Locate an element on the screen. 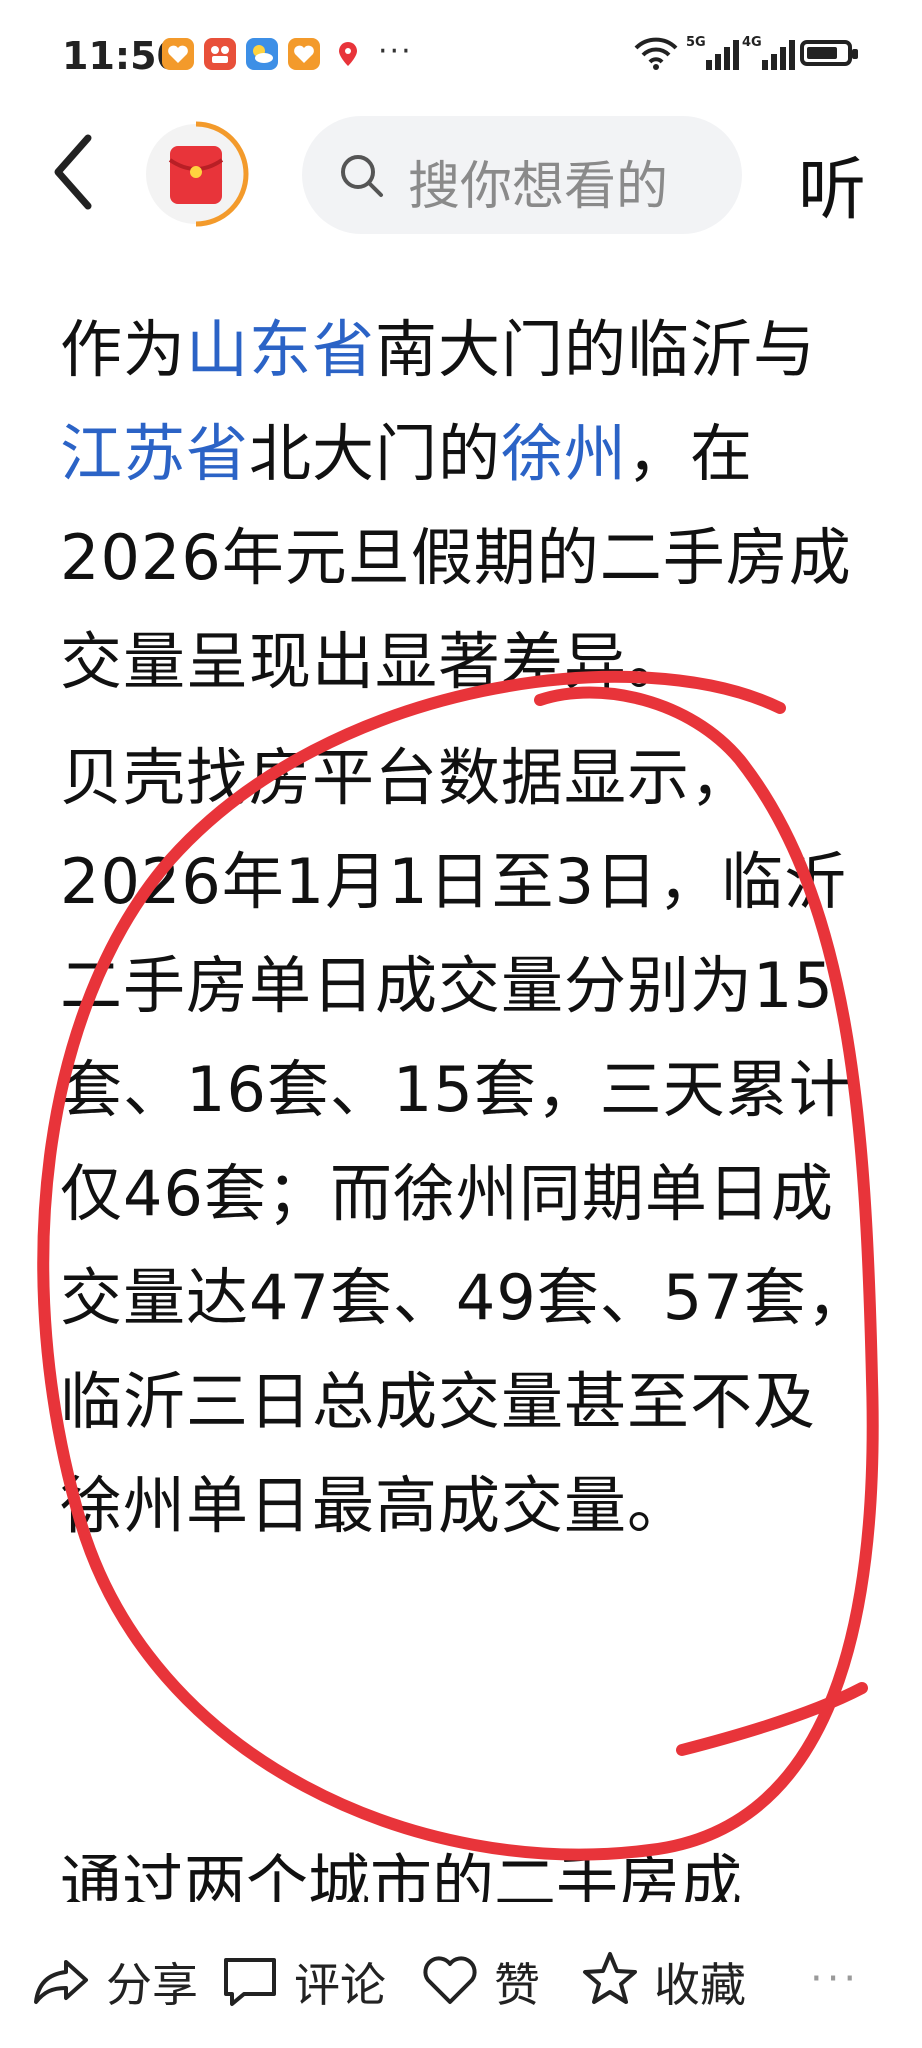 The image size is (922, 2048). favorite-button: 收藏 is located at coordinates (662, 1982).